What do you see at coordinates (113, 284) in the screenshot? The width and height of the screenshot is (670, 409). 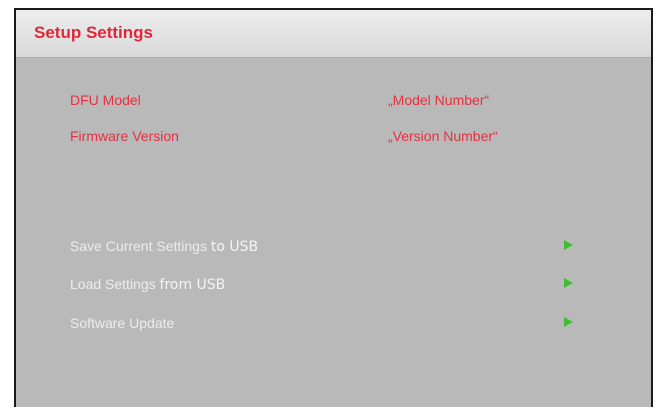 I see `load-settings-text: Load Settings` at bounding box center [113, 284].